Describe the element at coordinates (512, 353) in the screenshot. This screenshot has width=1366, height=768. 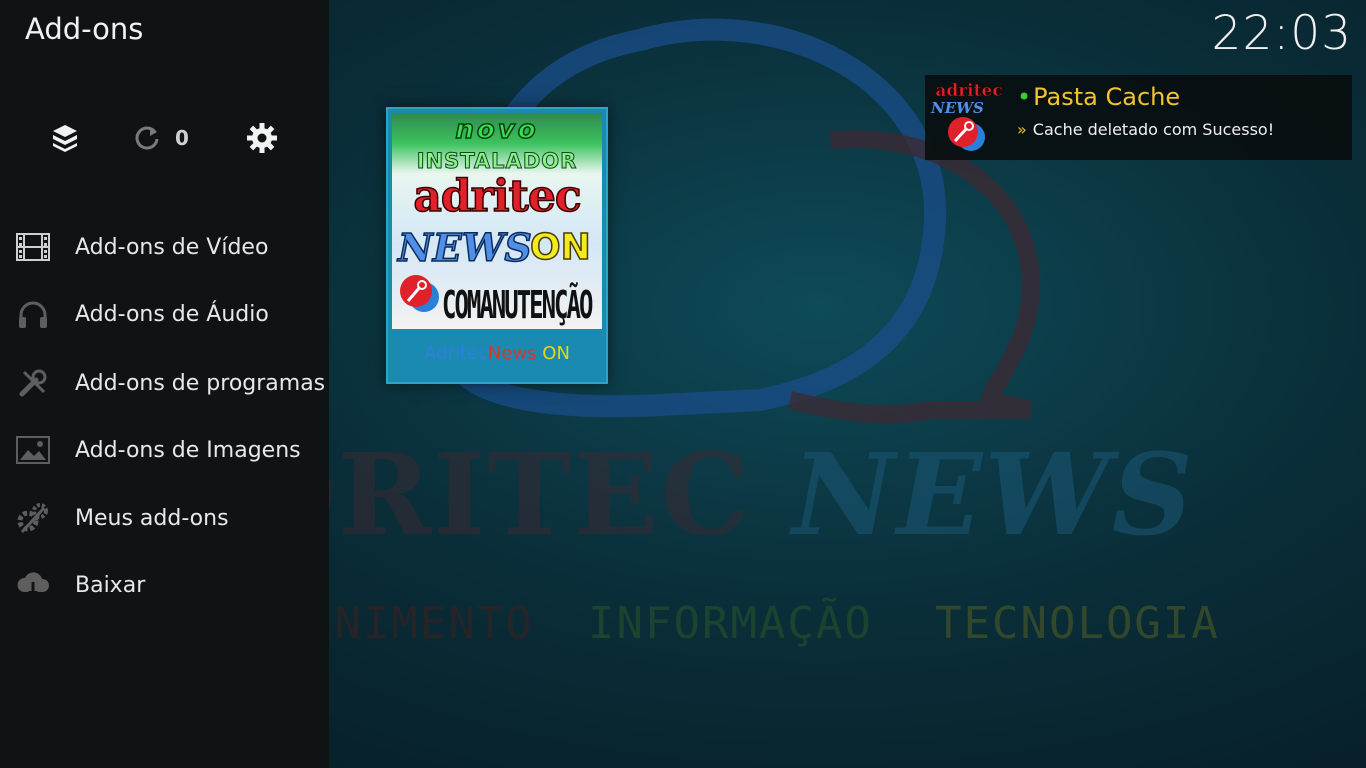
I see `tile-label-news: News` at that location.